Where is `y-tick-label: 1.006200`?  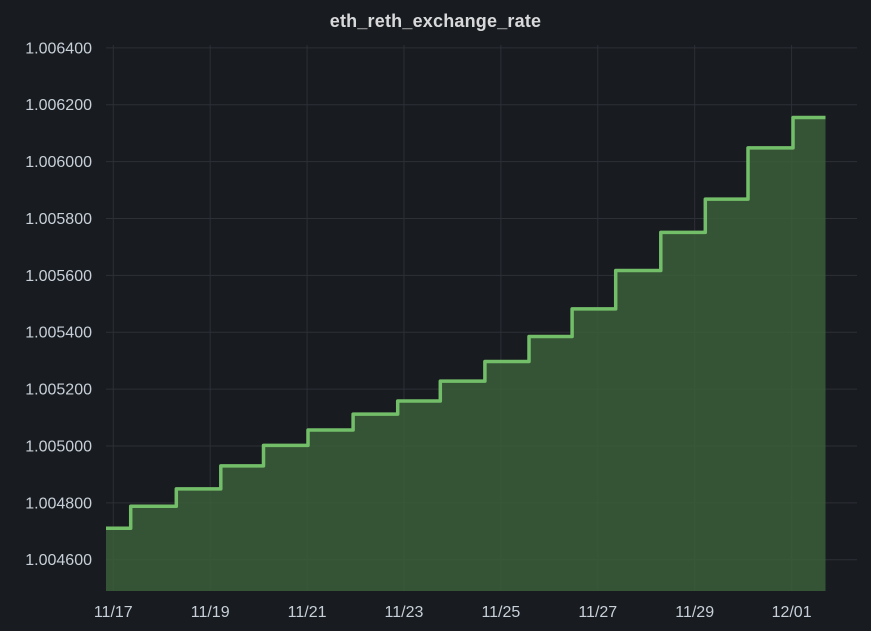 y-tick-label: 1.006200 is located at coordinates (58, 105).